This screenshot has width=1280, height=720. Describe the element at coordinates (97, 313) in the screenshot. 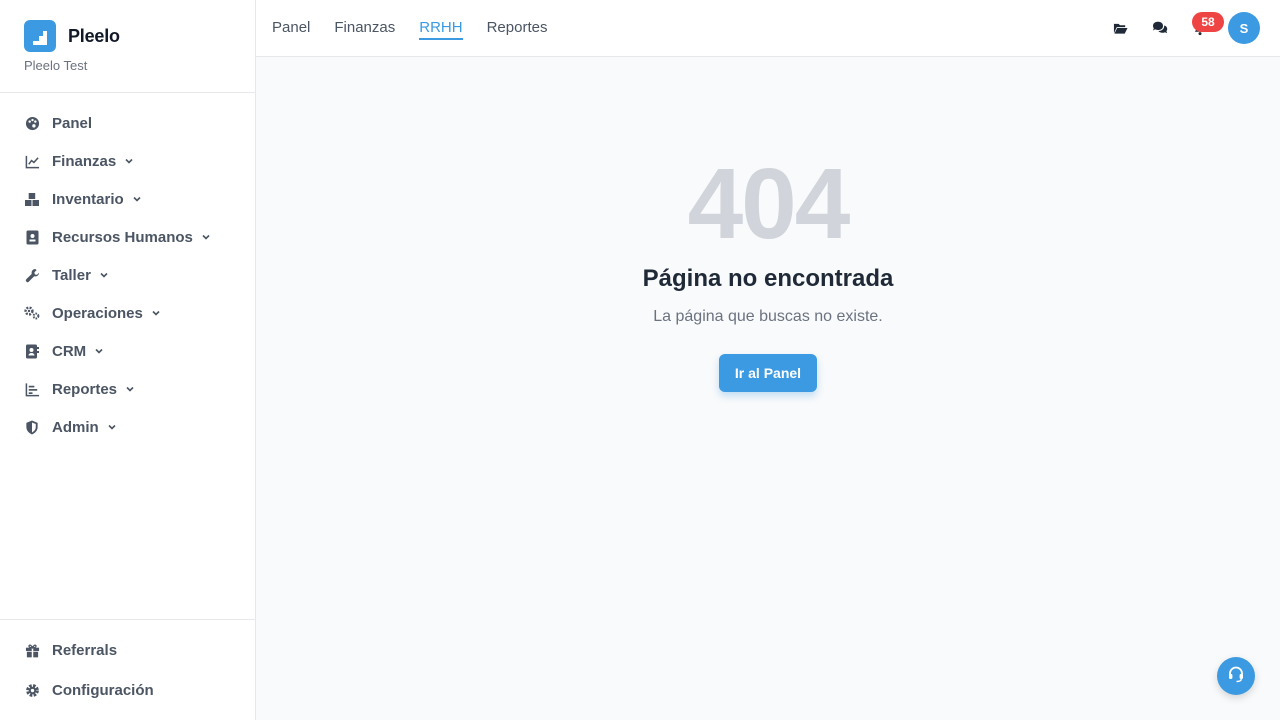

I see `sidebar-item-label: Operaciones` at that location.